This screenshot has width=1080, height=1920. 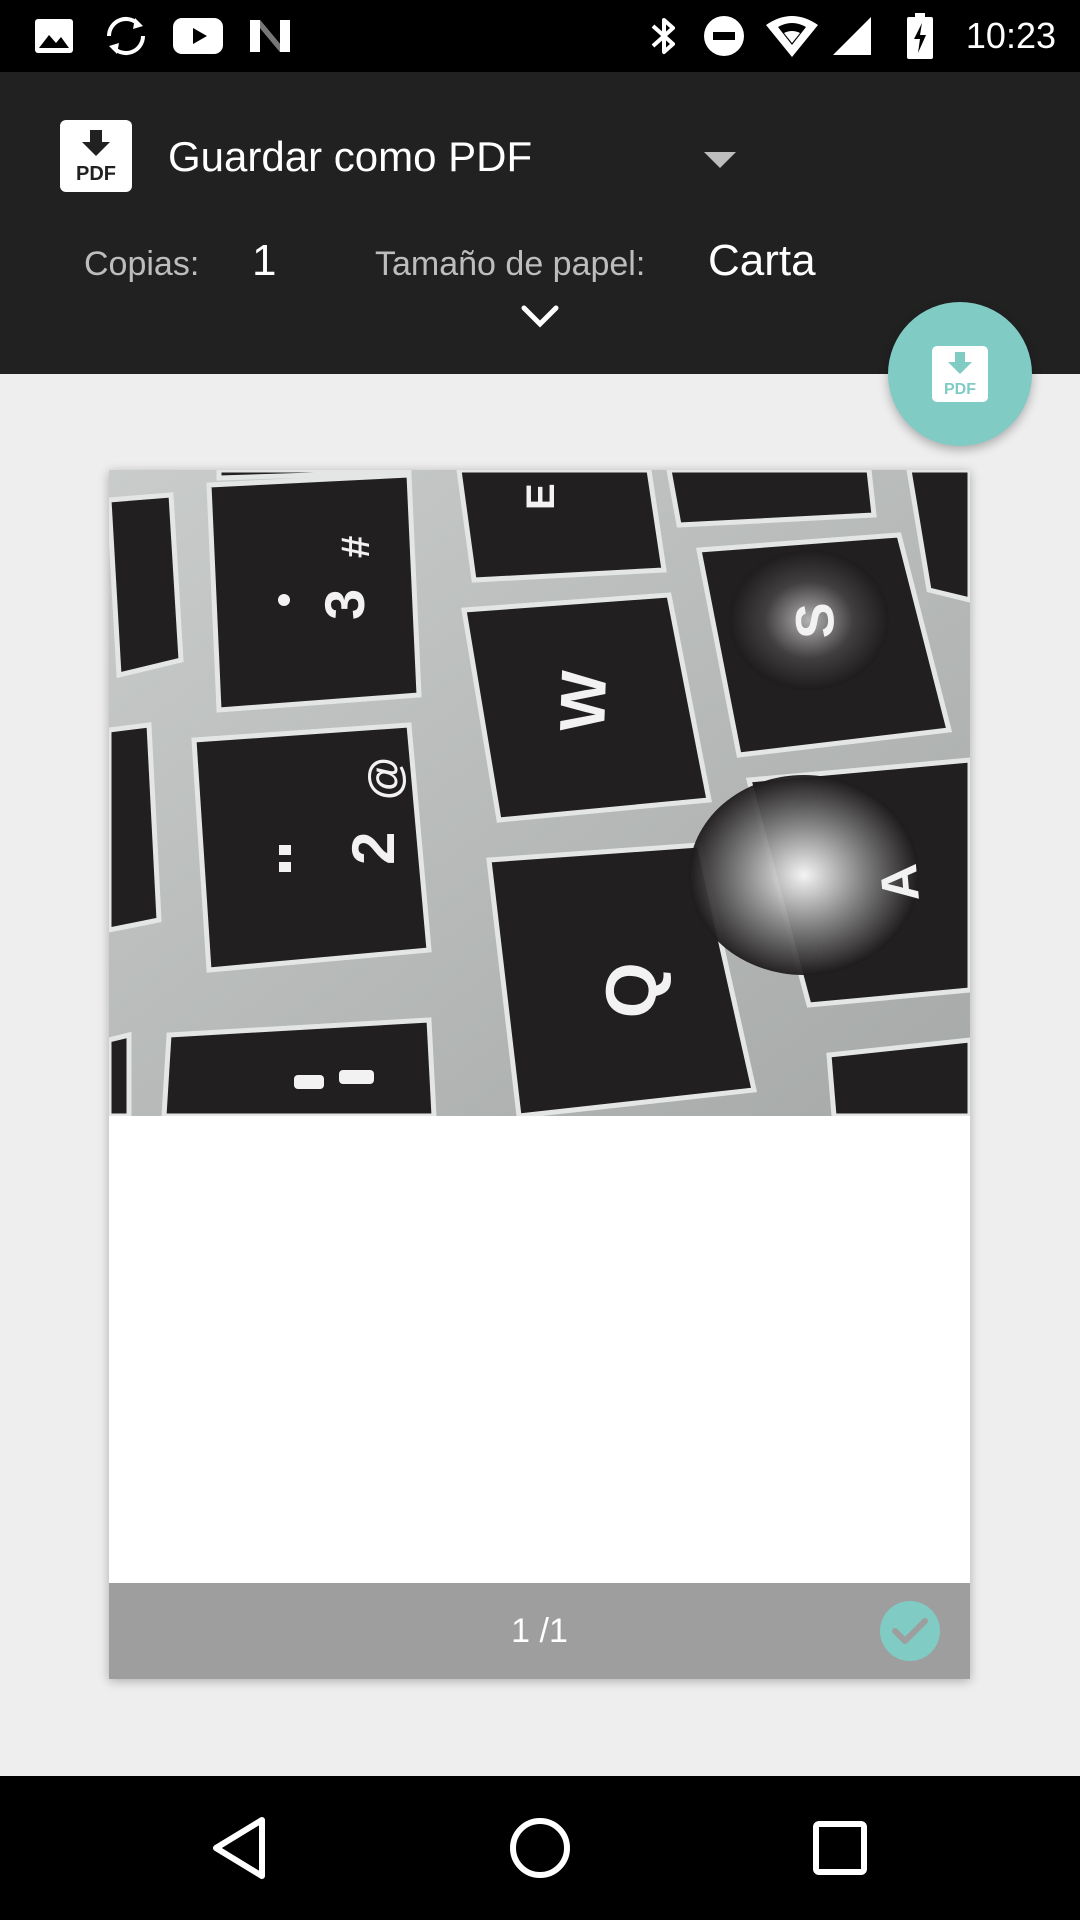 What do you see at coordinates (510, 264) in the screenshot?
I see `paper-size-label: Tamaño de papel:` at bounding box center [510, 264].